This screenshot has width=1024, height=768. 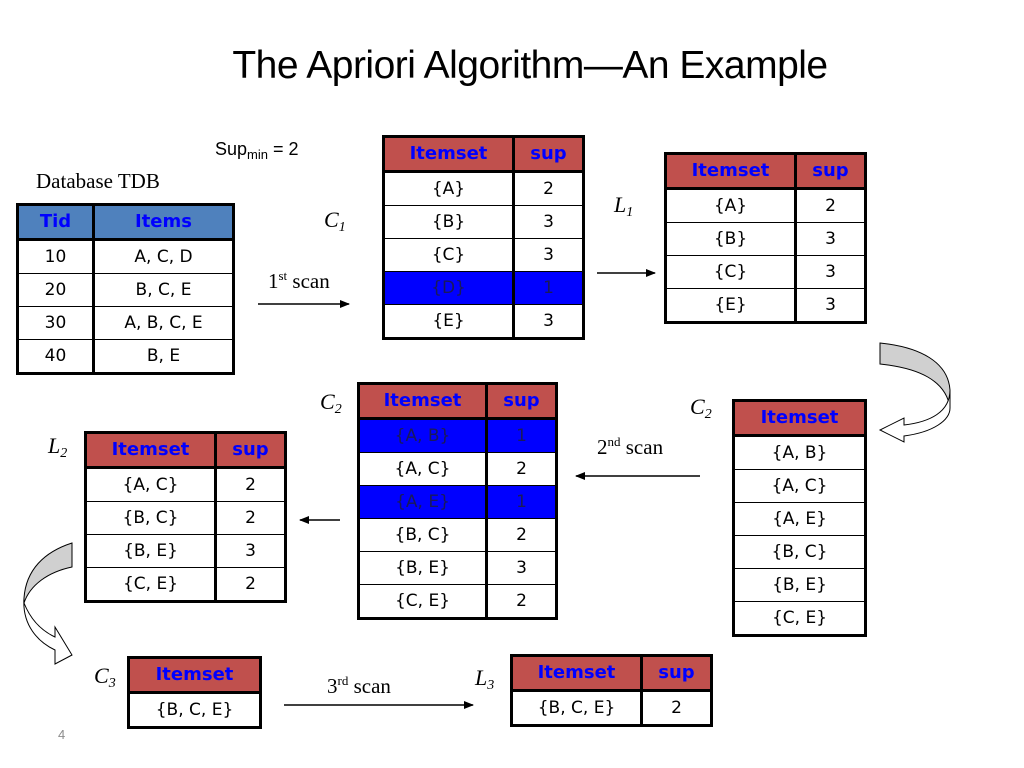 What do you see at coordinates (112, 683) in the screenshot?
I see `c3-sub: 3` at bounding box center [112, 683].